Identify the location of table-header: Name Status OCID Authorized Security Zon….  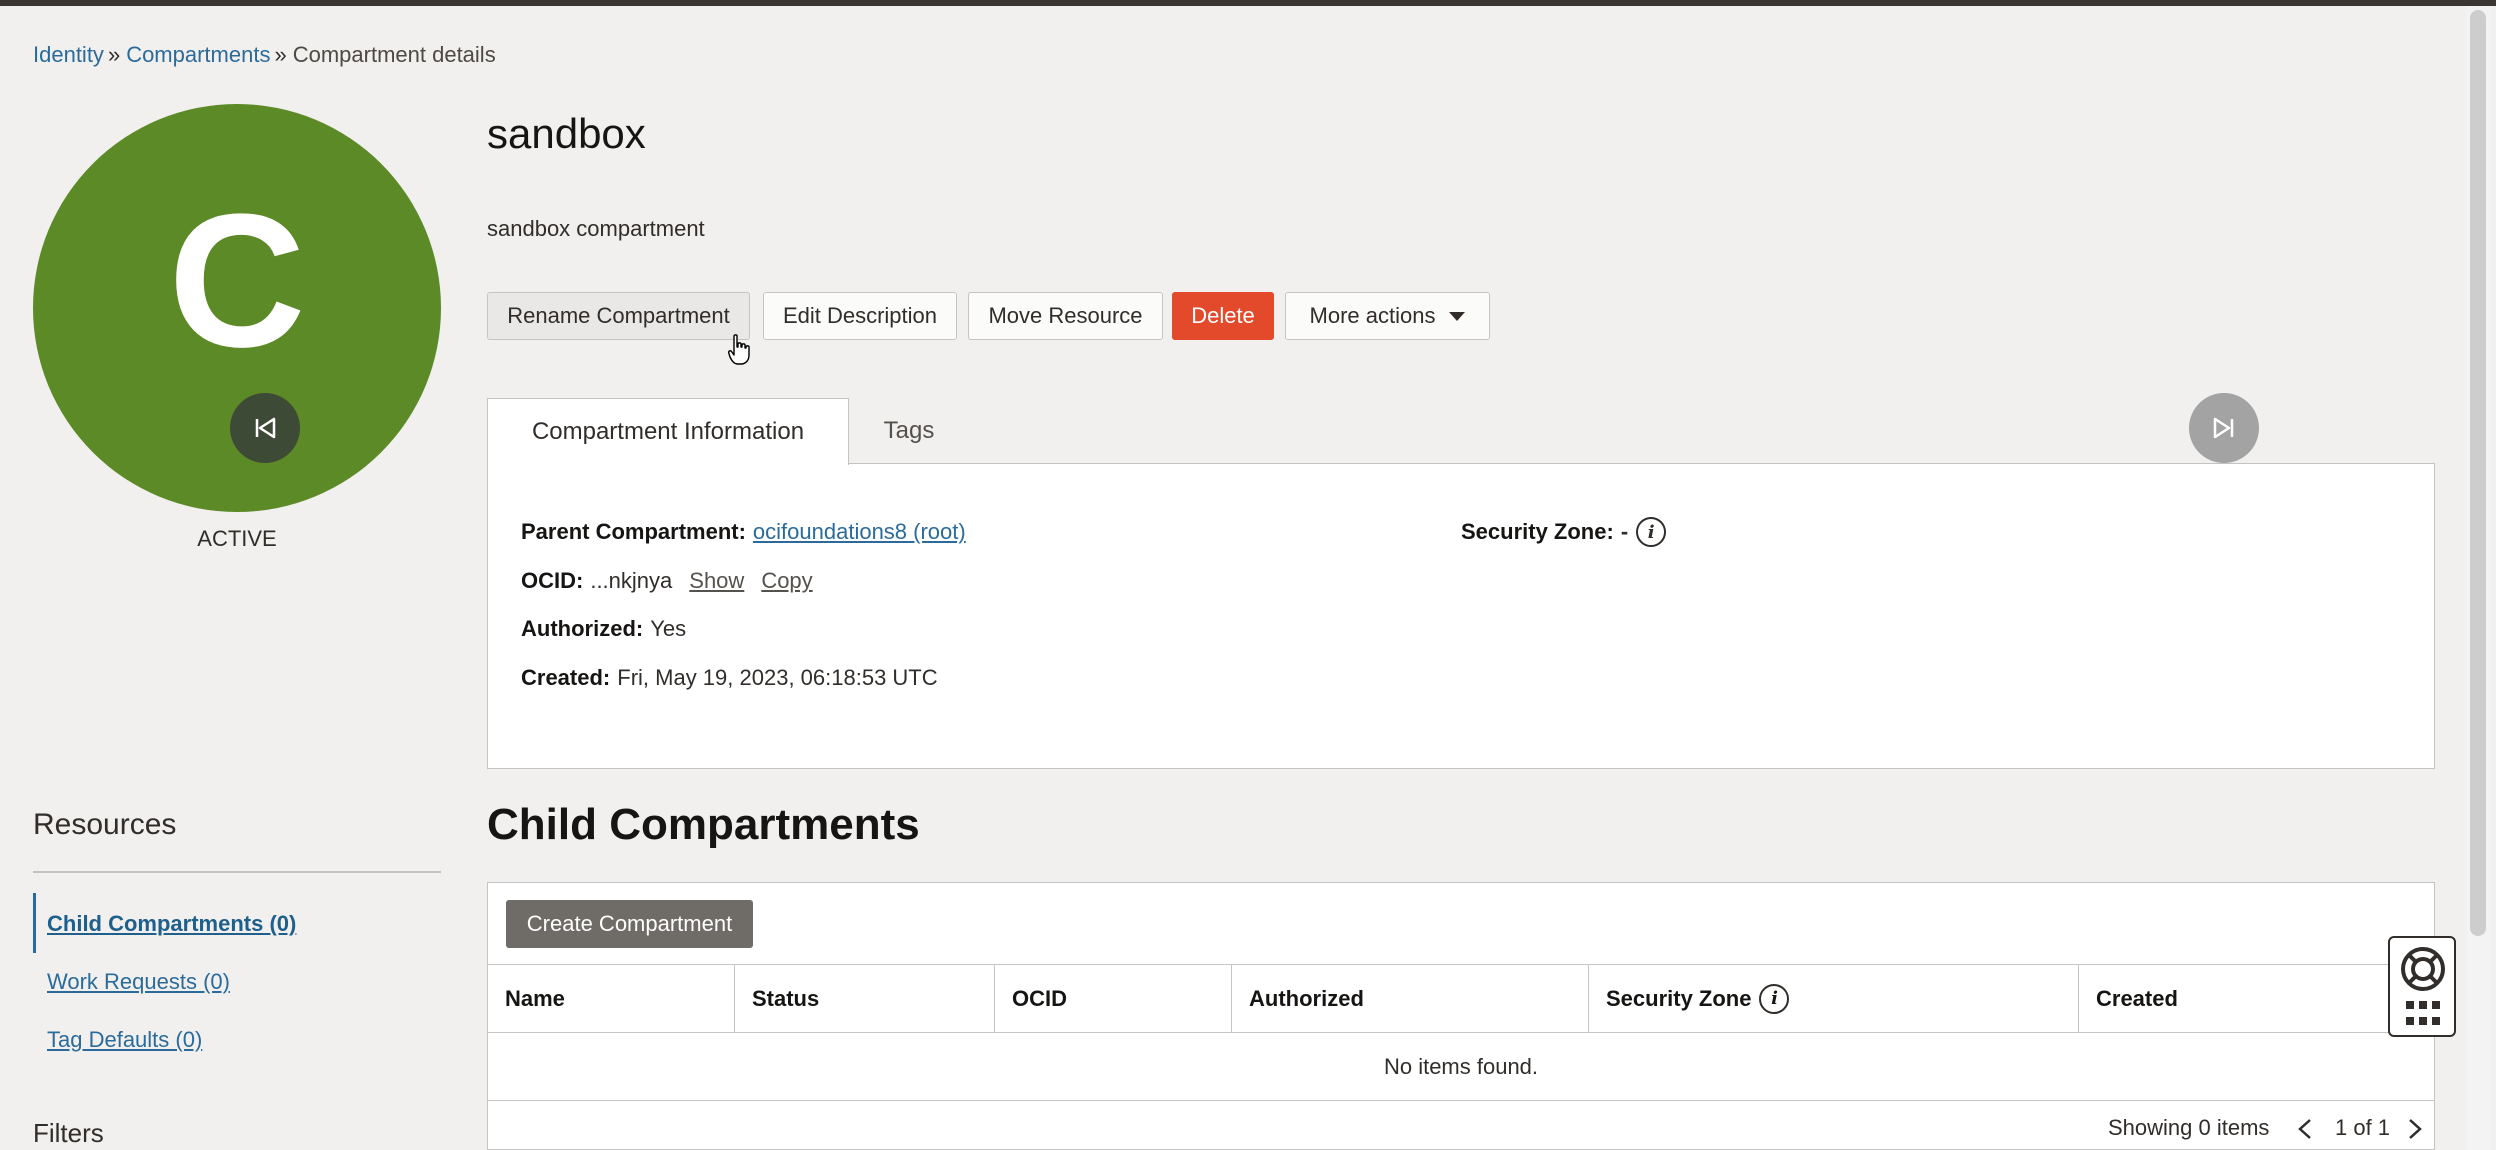
(1461, 998).